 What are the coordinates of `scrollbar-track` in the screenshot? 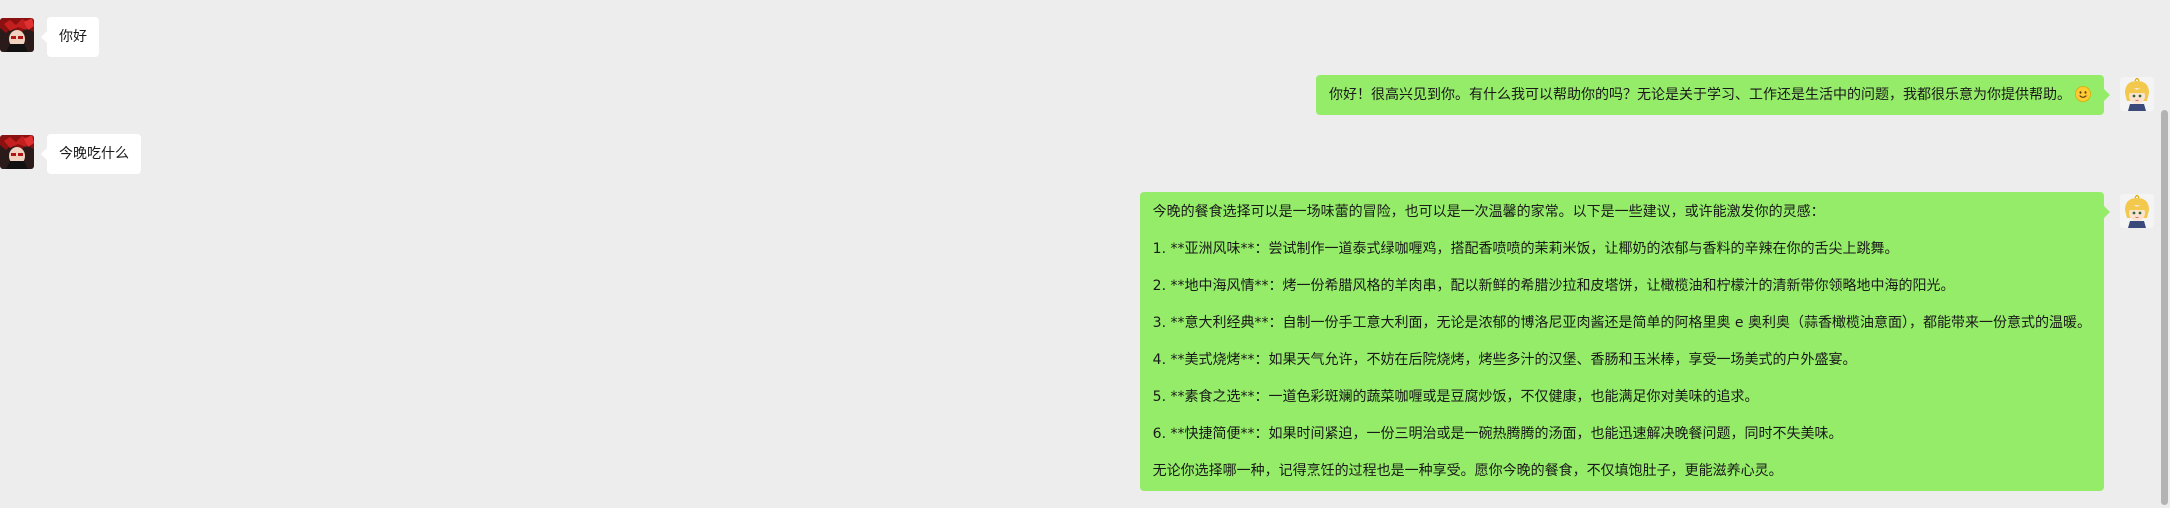 It's located at (2164, 254).